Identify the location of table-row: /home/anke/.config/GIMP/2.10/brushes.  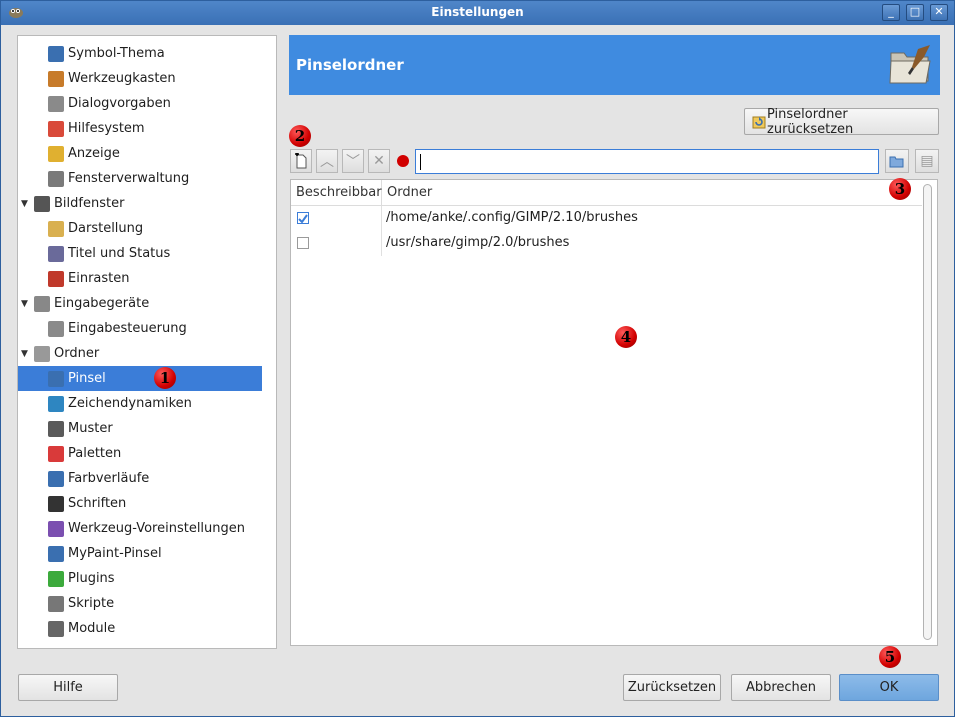
(606, 218).